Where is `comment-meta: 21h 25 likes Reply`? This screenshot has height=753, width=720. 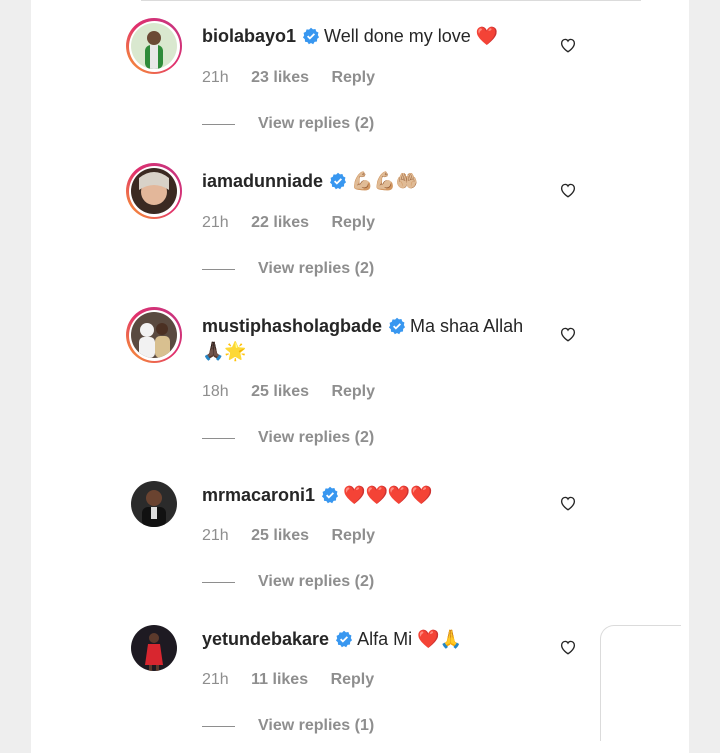
comment-meta: 21h 25 likes Reply is located at coordinates (297, 536).